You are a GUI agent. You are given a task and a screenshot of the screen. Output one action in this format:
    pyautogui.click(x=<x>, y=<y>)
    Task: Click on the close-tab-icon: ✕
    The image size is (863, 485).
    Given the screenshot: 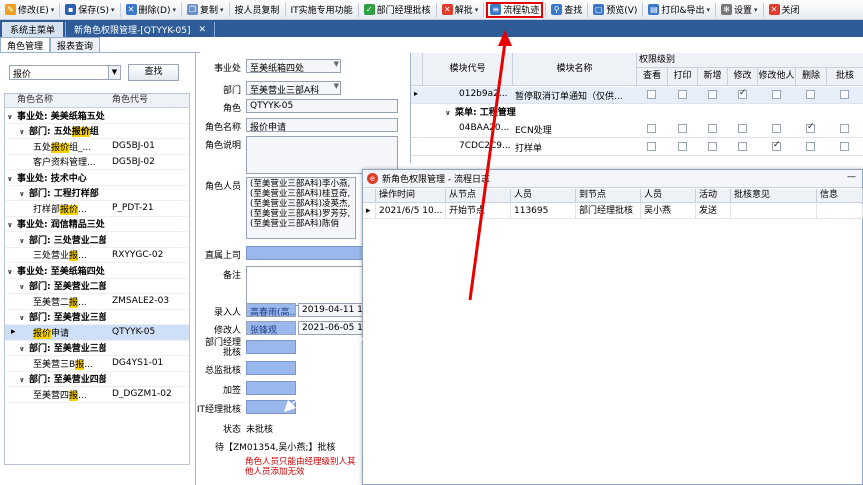 What is the action you would take?
    pyautogui.click(x=203, y=30)
    